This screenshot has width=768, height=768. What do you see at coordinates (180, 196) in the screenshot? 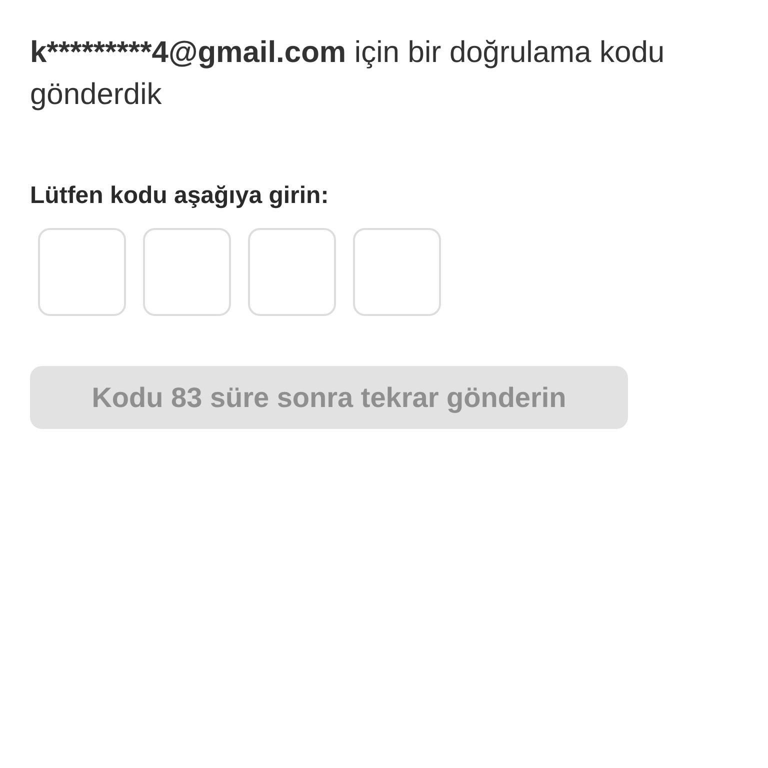
I see `code-label: Lütfen kodu aşağıya girin:` at bounding box center [180, 196].